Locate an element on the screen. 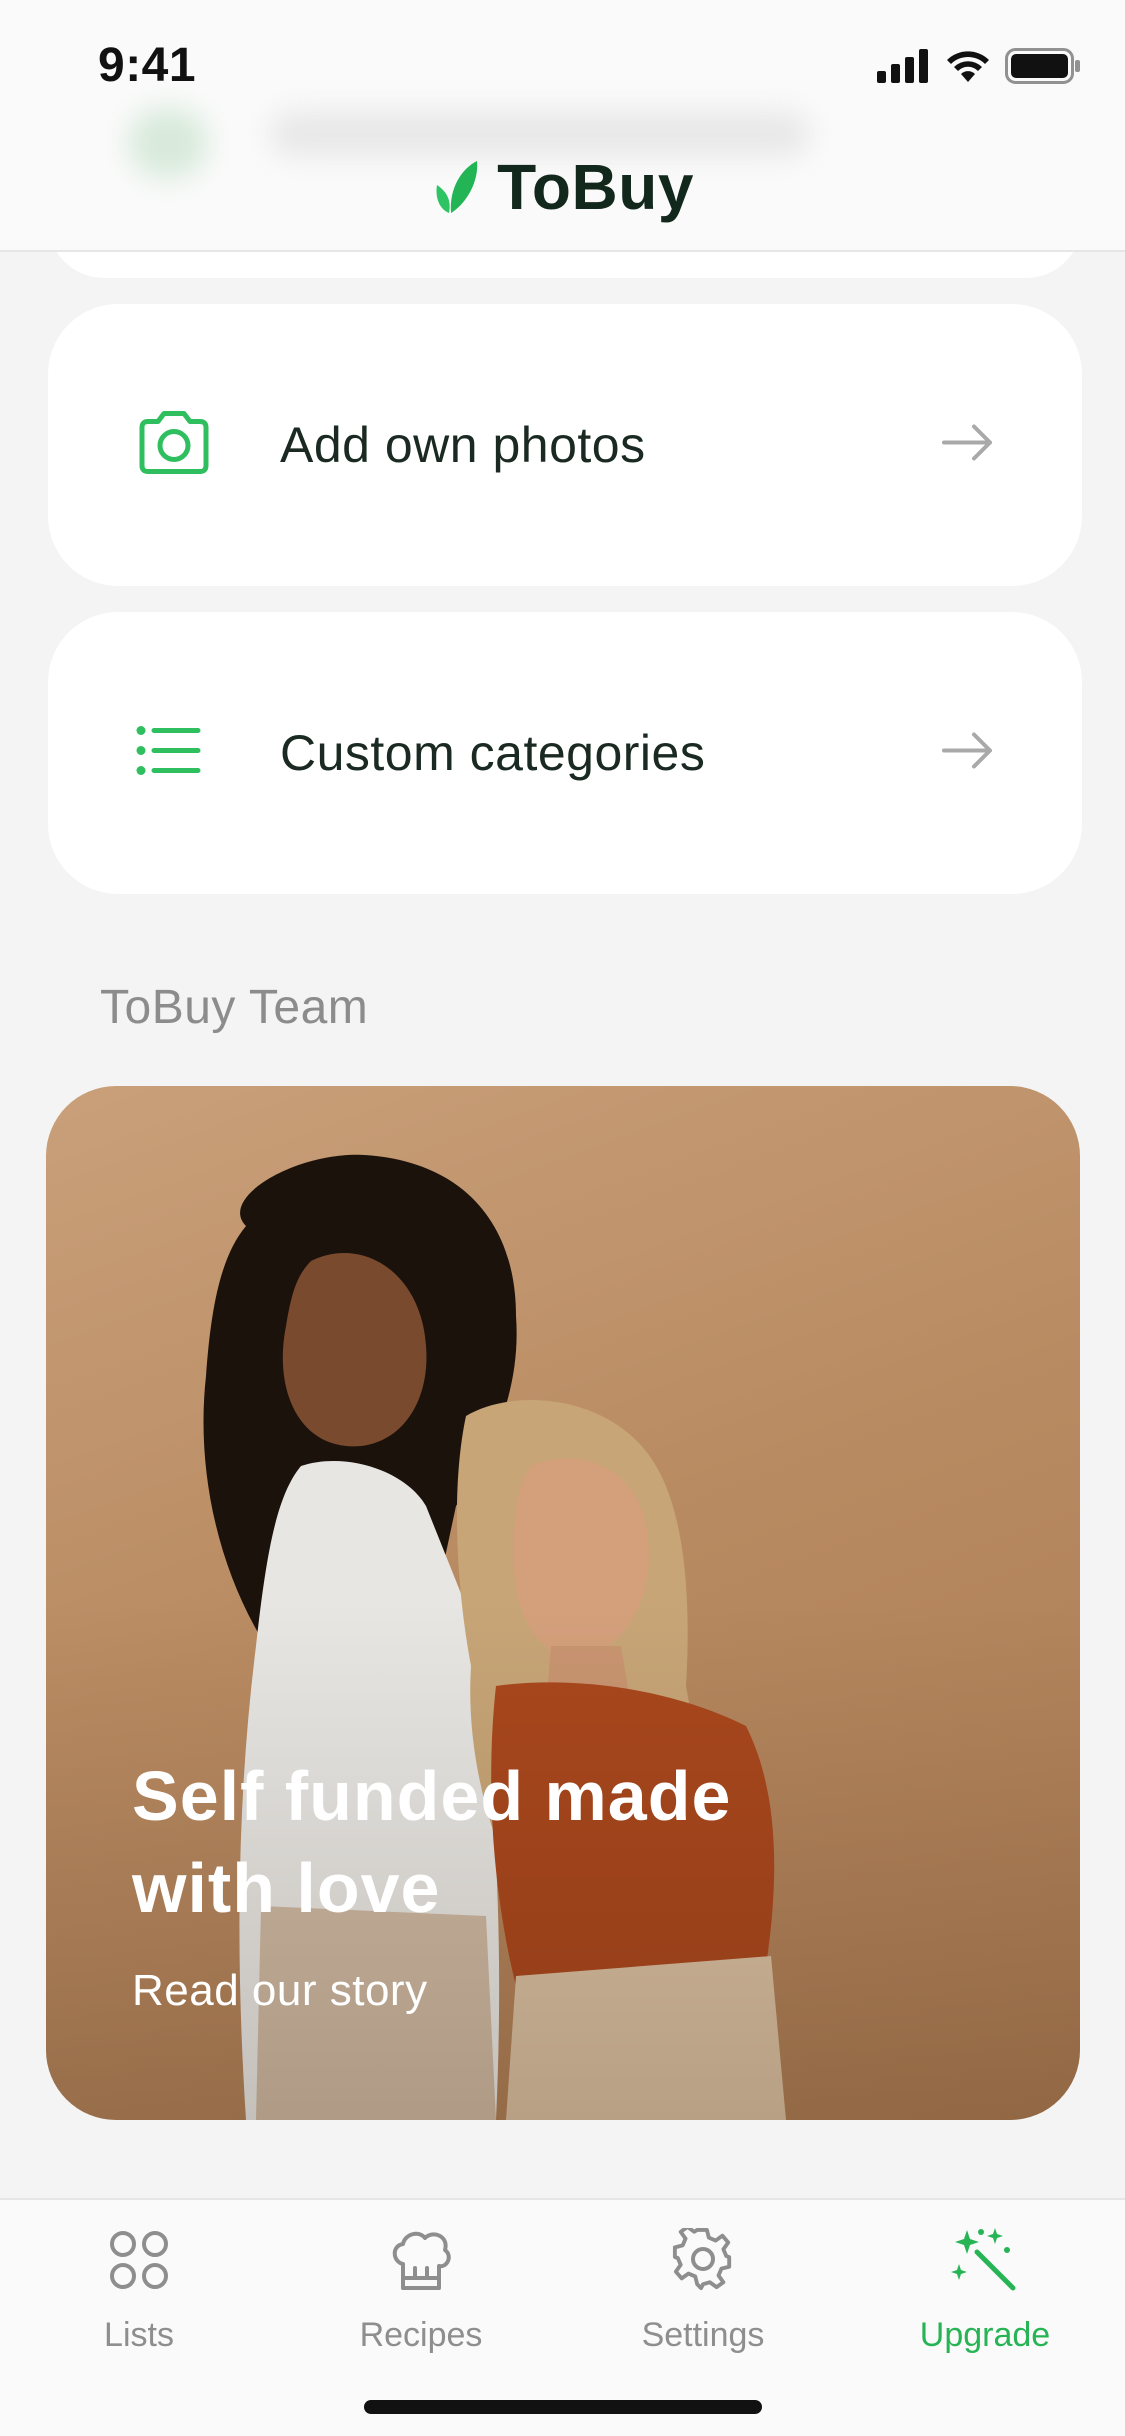 Image resolution: width=1125 pixels, height=2436 pixels. cellular-signal-icon is located at coordinates (902, 66).